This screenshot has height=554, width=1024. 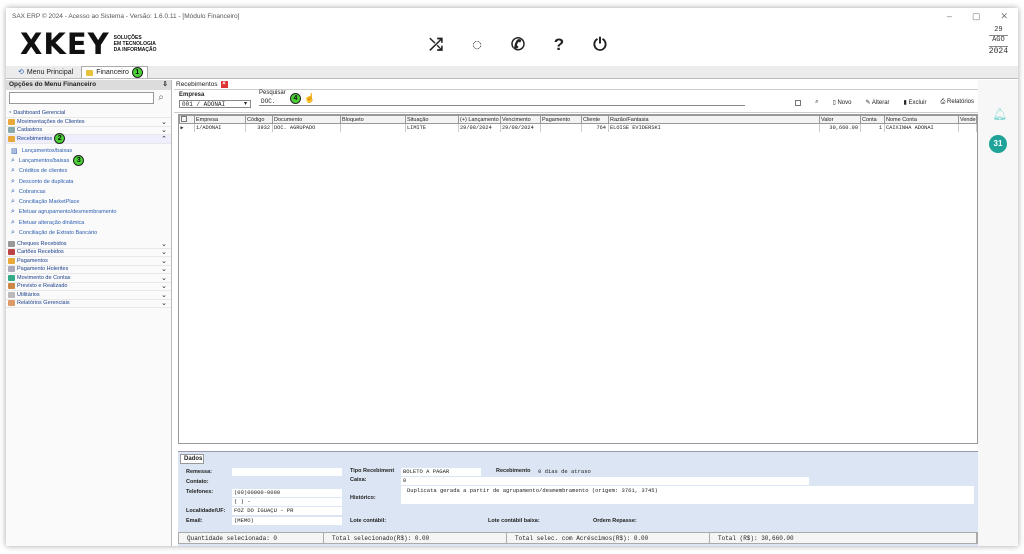 I want to click on sidebar-group-6: Utilitários ⌄, so click(x=88, y=295).